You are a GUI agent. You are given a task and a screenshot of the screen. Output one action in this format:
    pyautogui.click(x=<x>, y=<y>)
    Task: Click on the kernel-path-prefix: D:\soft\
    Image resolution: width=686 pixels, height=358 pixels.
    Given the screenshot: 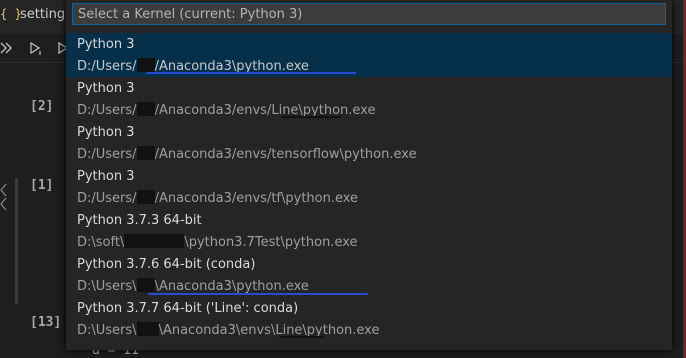 What is the action you would take?
    pyautogui.click(x=101, y=242)
    